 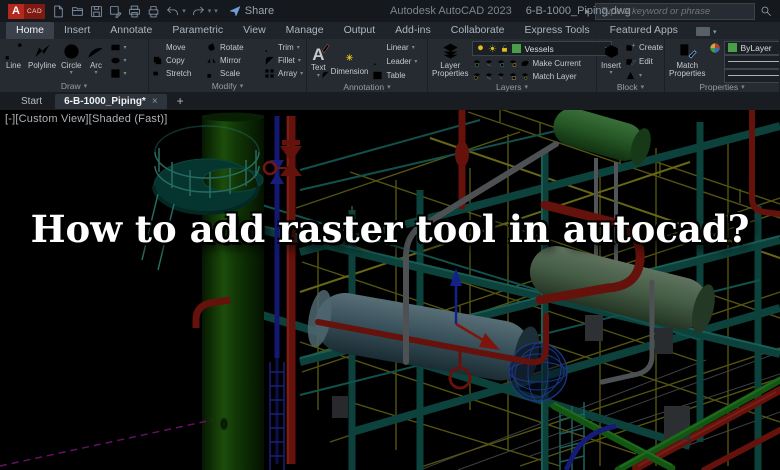 What do you see at coordinates (177, 47) in the screenshot?
I see `move-button: Move` at bounding box center [177, 47].